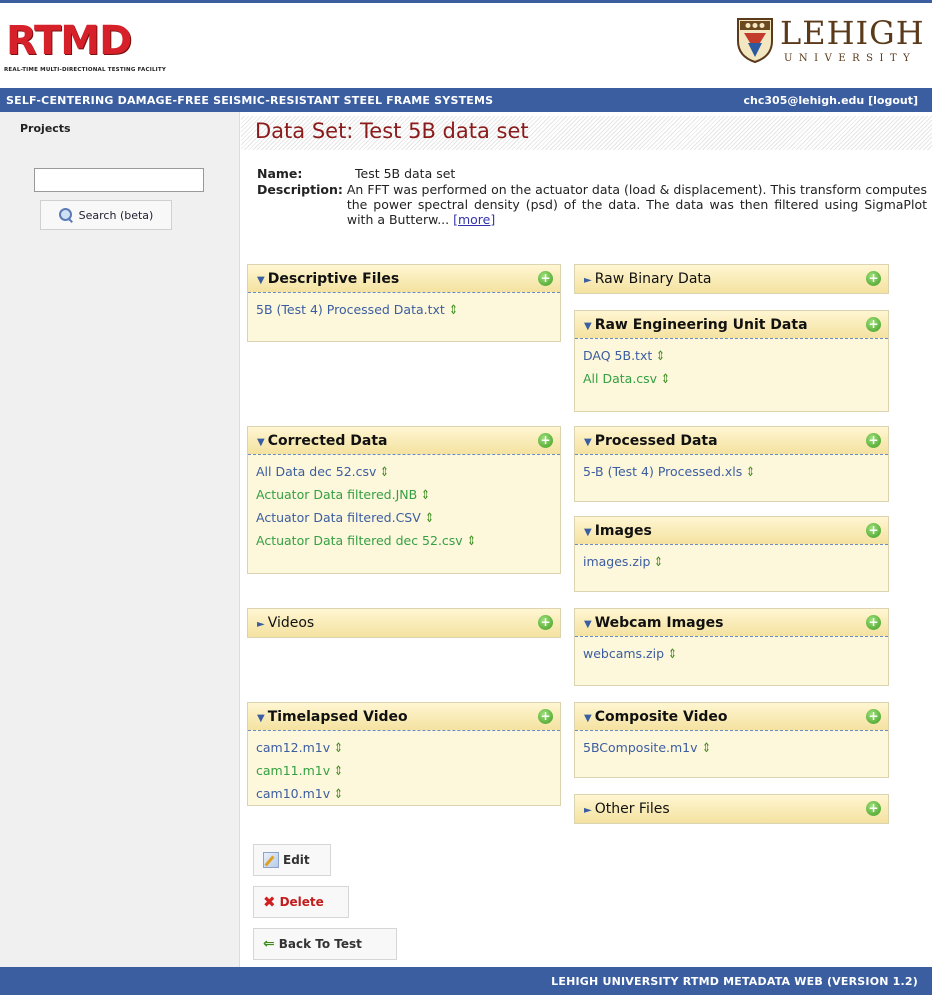 The width and height of the screenshot is (932, 995). Describe the element at coordinates (106, 215) in the screenshot. I see `search-button: Search (beta)` at that location.